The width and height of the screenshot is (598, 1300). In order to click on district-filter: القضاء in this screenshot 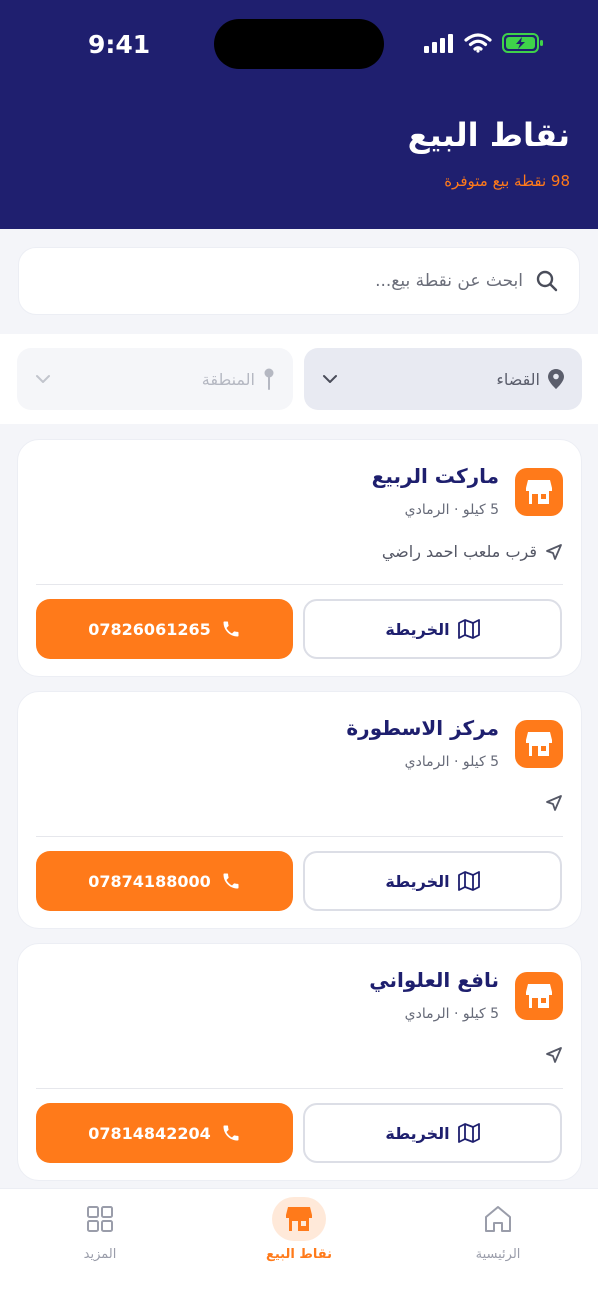, I will do `click(443, 379)`.